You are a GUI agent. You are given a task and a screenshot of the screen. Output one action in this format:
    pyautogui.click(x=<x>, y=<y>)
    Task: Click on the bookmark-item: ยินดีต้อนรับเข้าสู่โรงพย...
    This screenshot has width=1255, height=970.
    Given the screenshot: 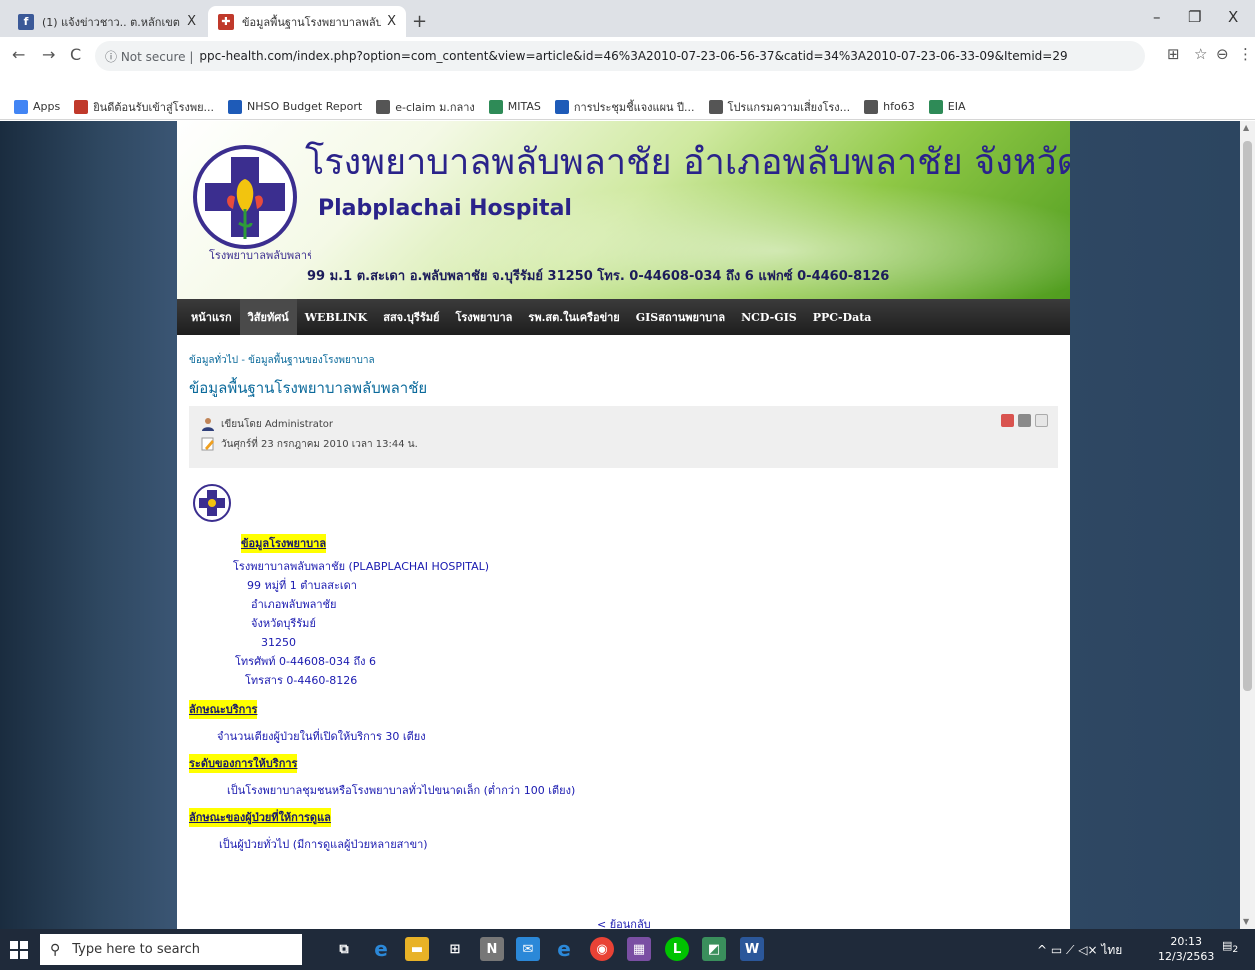 What is the action you would take?
    pyautogui.click(x=144, y=107)
    